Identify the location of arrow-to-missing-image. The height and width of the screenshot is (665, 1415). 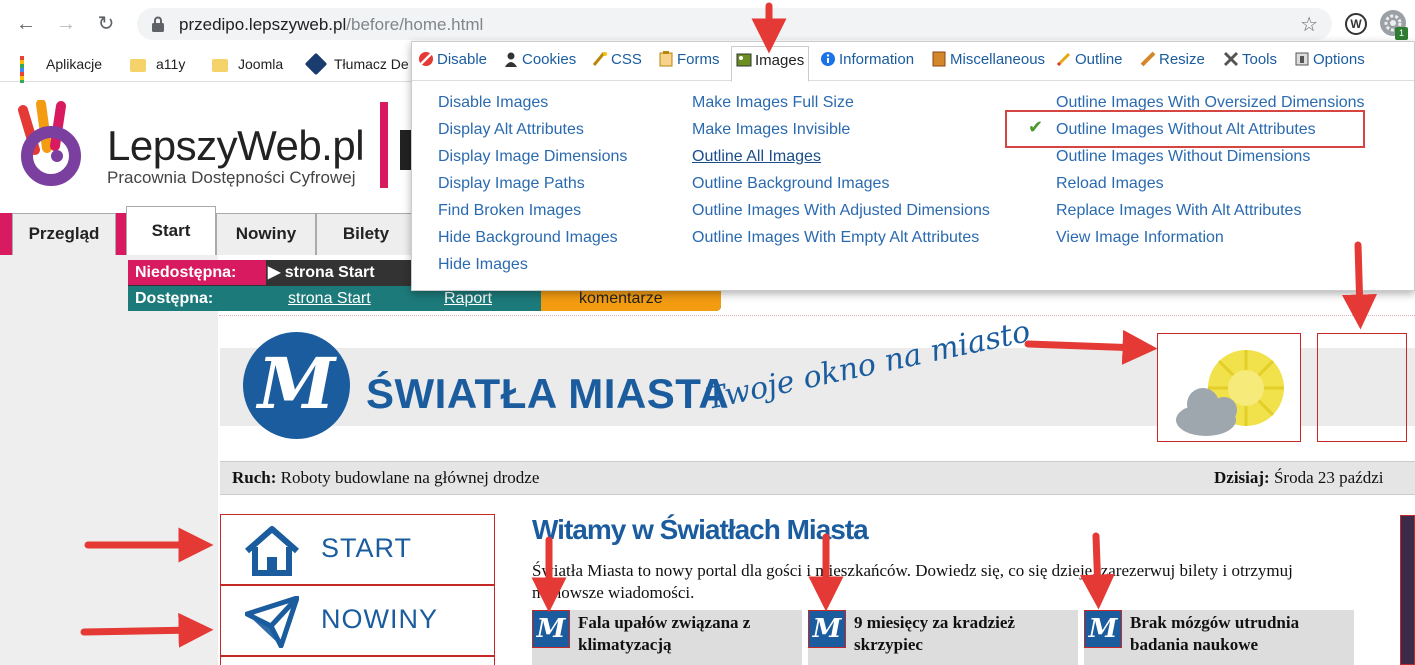
(1359, 285).